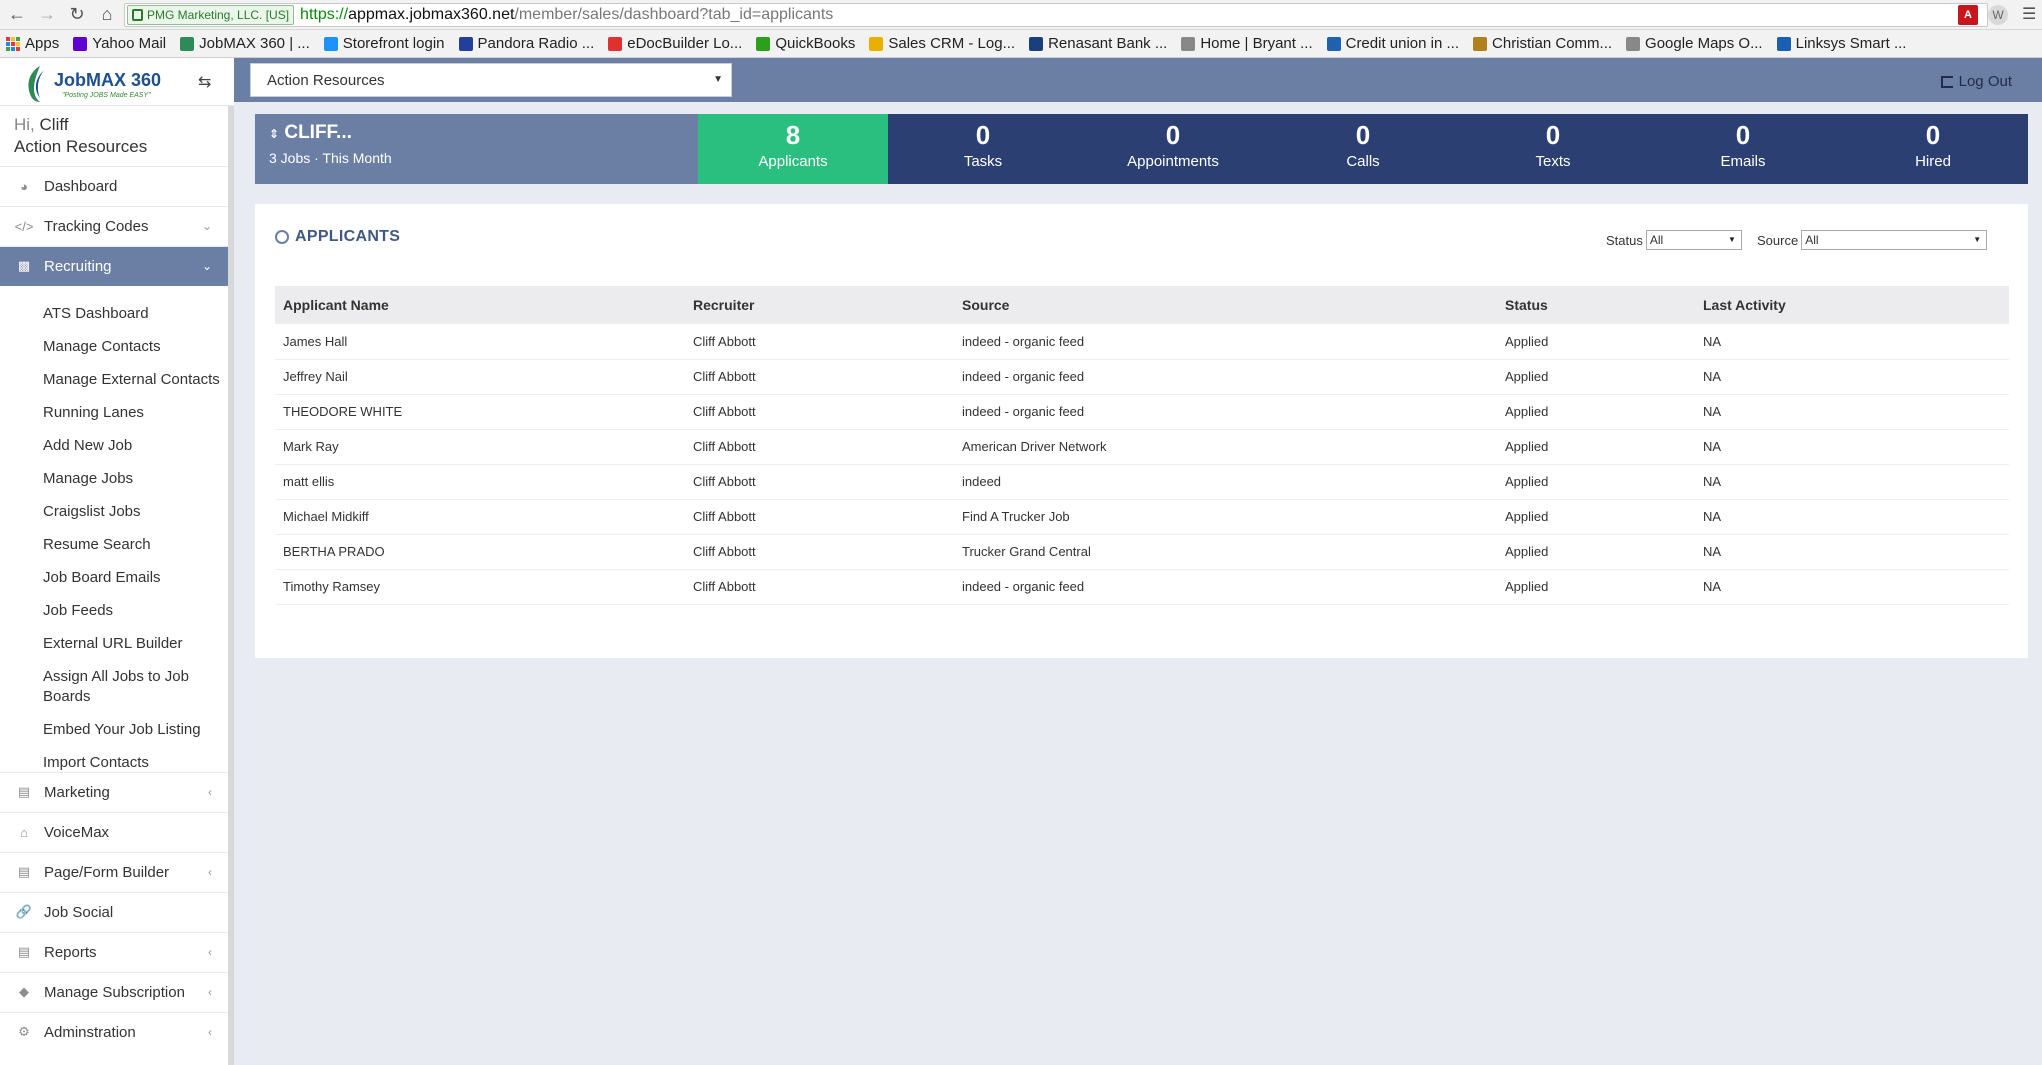 This screenshot has height=1065, width=2042. What do you see at coordinates (1363, 149) in the screenshot?
I see `stat-calls: 0 Calls` at bounding box center [1363, 149].